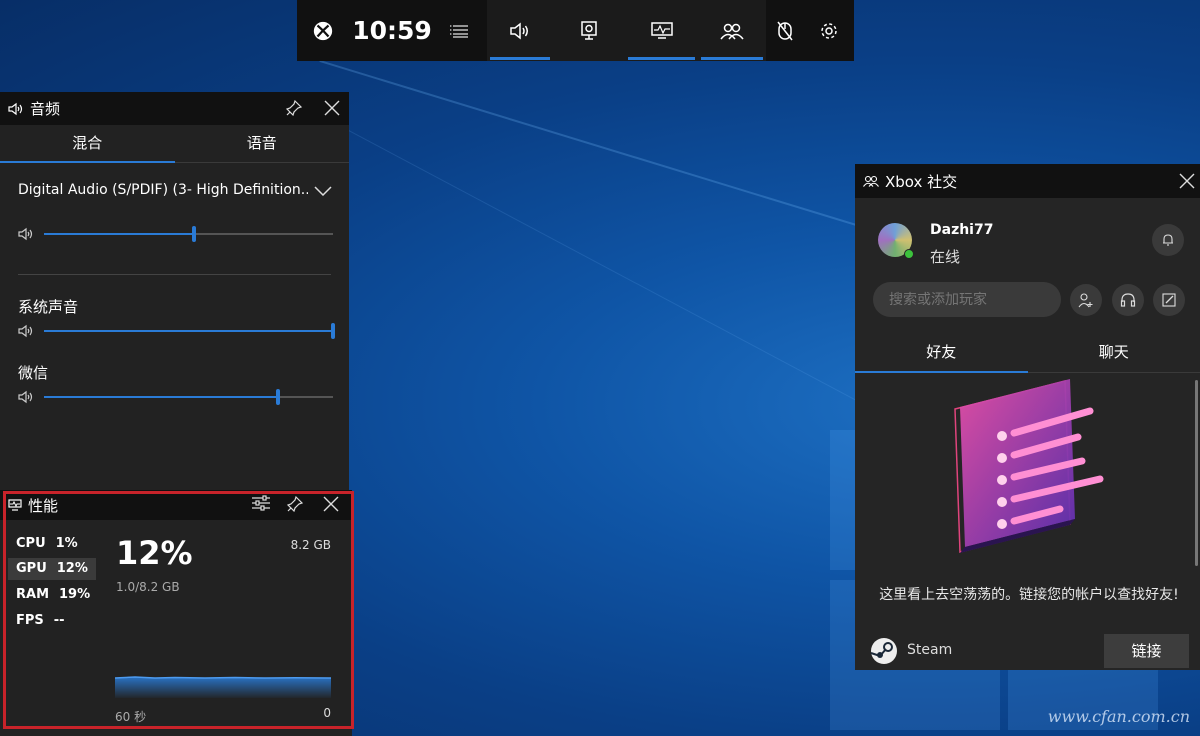 The image size is (1200, 736). I want to click on social-widget-button, so click(732, 30).